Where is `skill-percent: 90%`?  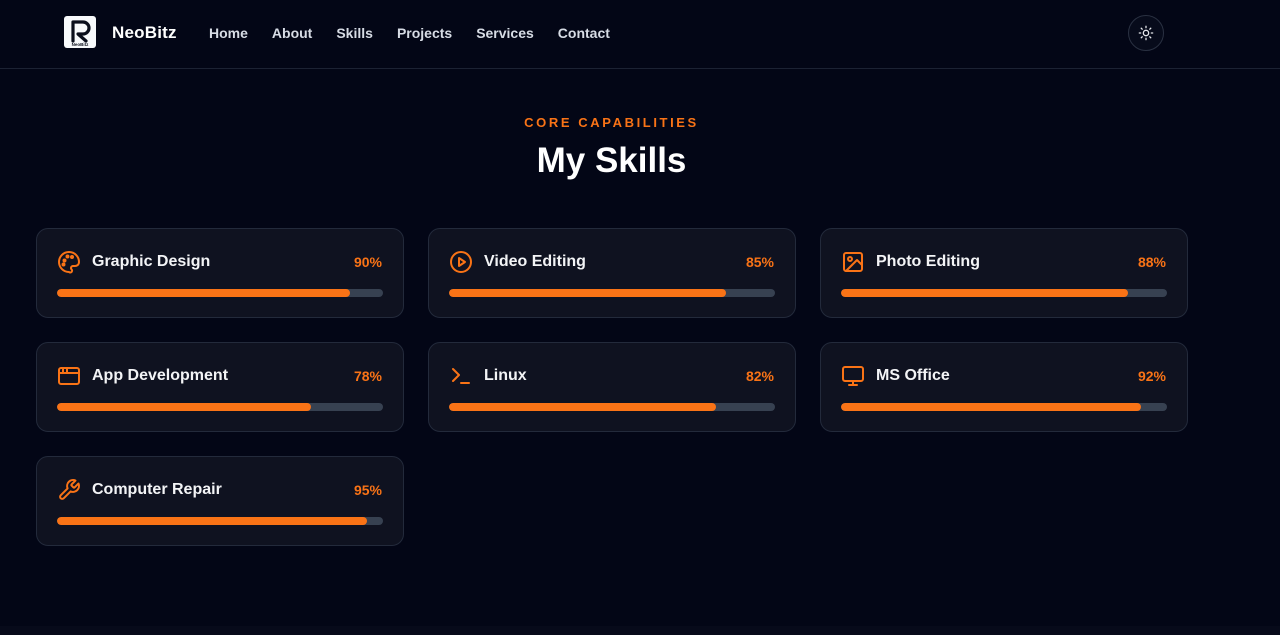 skill-percent: 90% is located at coordinates (367, 262).